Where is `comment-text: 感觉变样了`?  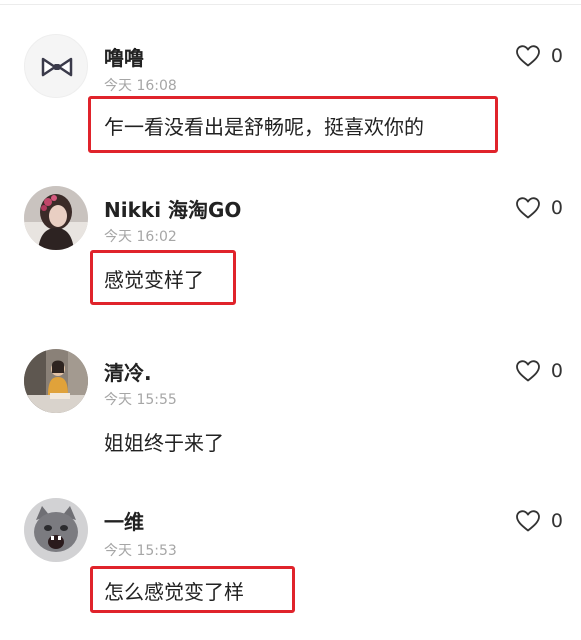 comment-text: 感觉变样了 is located at coordinates (154, 280).